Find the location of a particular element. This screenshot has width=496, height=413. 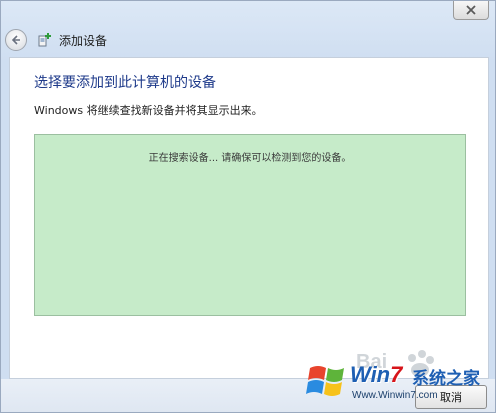

back-arrow-icon is located at coordinates (15, 40).